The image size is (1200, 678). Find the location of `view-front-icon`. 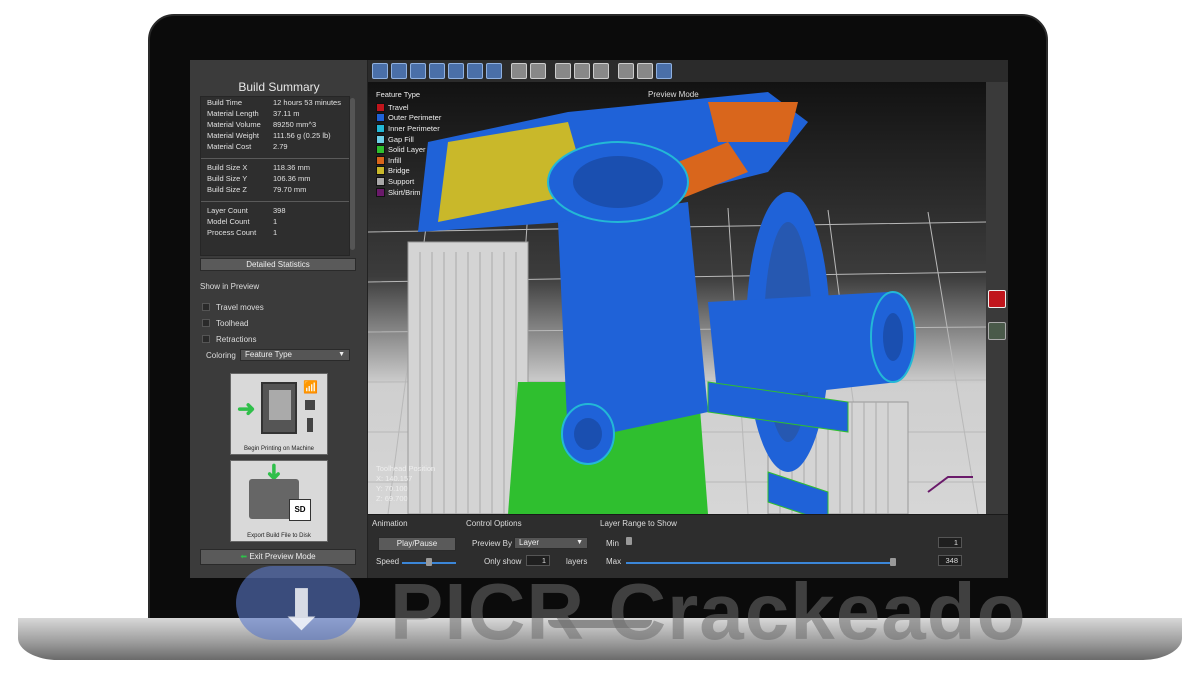

view-front-icon is located at coordinates (399, 71).